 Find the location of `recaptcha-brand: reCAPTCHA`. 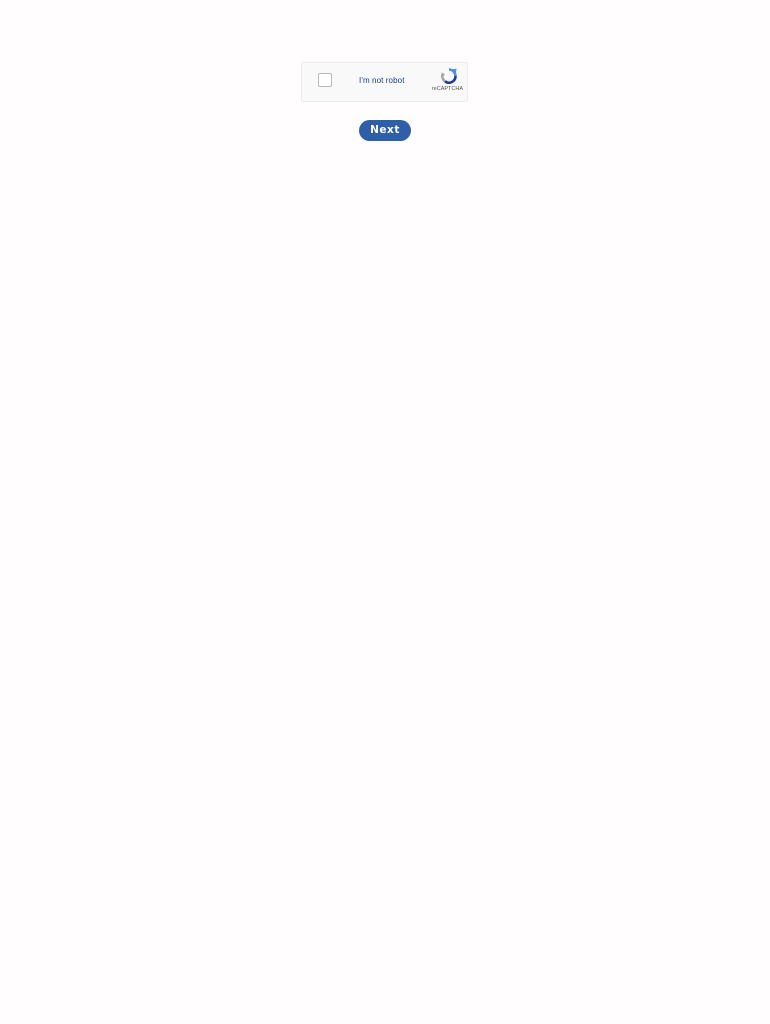

recaptcha-brand: reCAPTCHA is located at coordinates (447, 89).